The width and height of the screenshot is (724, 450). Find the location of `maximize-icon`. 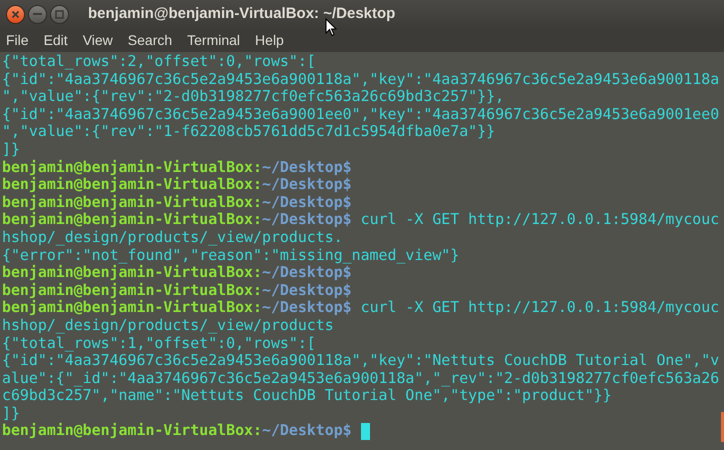

maximize-icon is located at coordinates (59, 14).